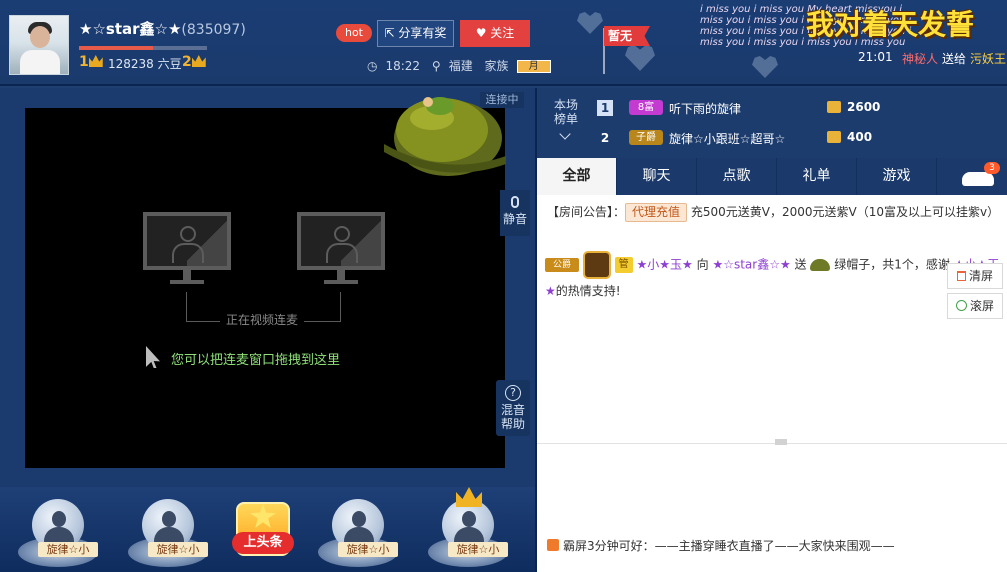 The height and width of the screenshot is (572, 1007). I want to click on level-current: 1, so click(91, 62).